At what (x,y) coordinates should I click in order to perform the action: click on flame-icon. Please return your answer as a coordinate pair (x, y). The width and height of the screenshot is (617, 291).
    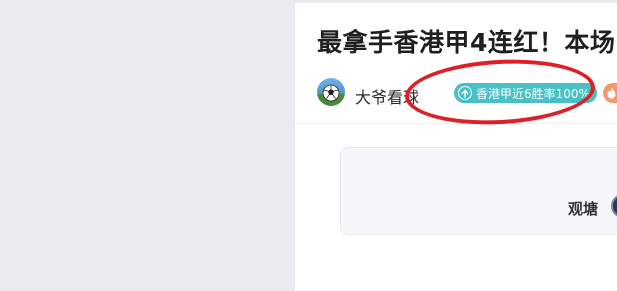
    Looking at the image, I should click on (611, 93).